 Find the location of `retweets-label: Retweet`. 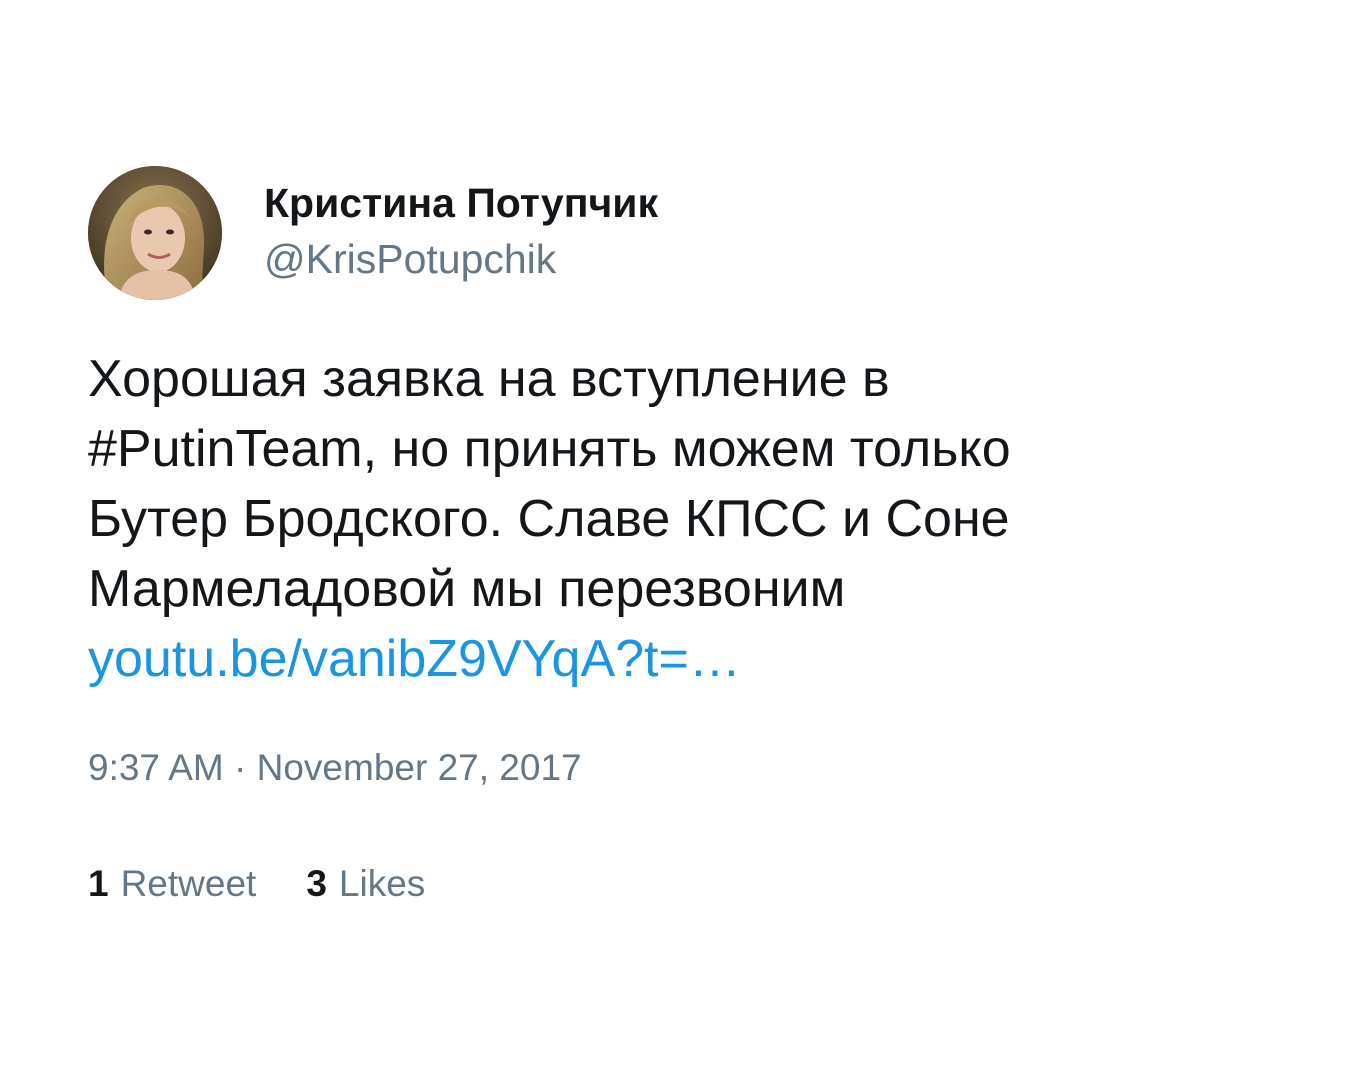

retweets-label: Retweet is located at coordinates (188, 883).